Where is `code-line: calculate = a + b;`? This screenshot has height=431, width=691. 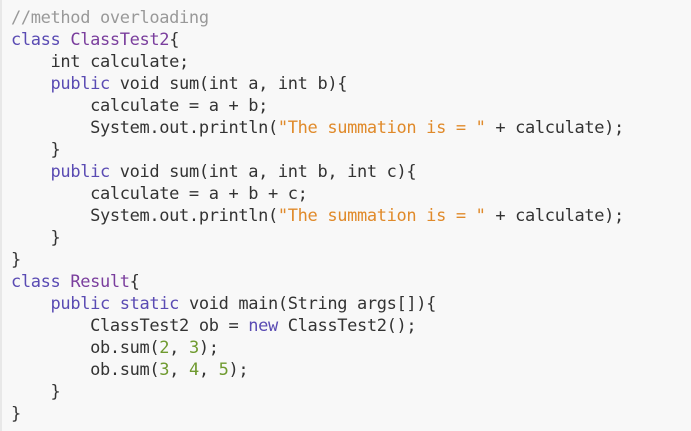 code-line: calculate = a + b; is located at coordinates (351, 106).